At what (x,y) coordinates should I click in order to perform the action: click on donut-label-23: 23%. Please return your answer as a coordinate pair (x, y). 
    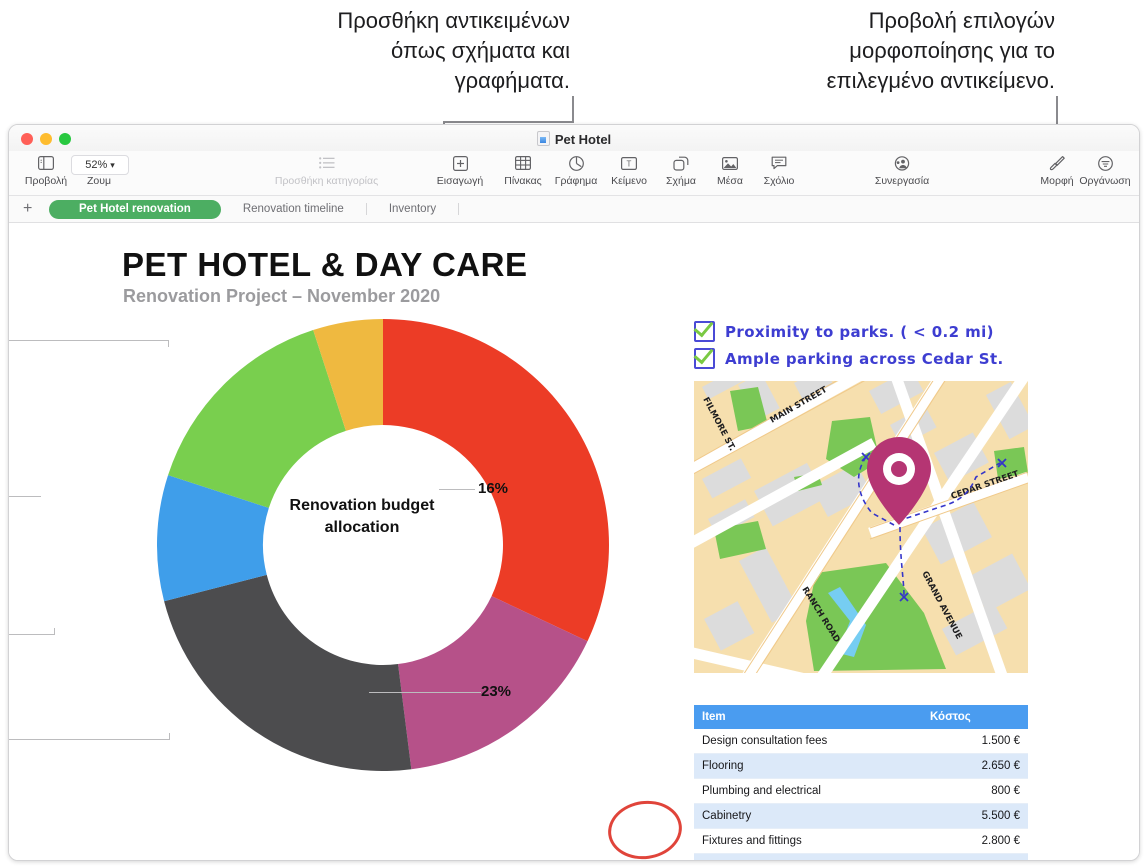
    Looking at the image, I should click on (496, 691).